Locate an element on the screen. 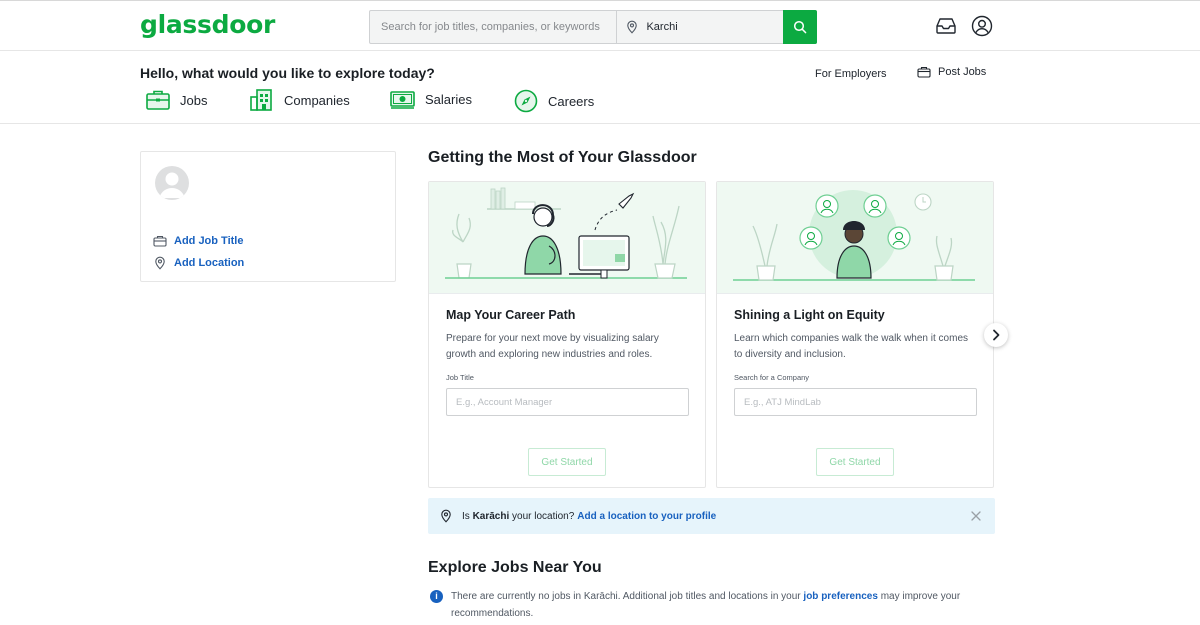 Image resolution: width=1200 pixels, height=625 pixels. user-account-icon is located at coordinates (982, 26).